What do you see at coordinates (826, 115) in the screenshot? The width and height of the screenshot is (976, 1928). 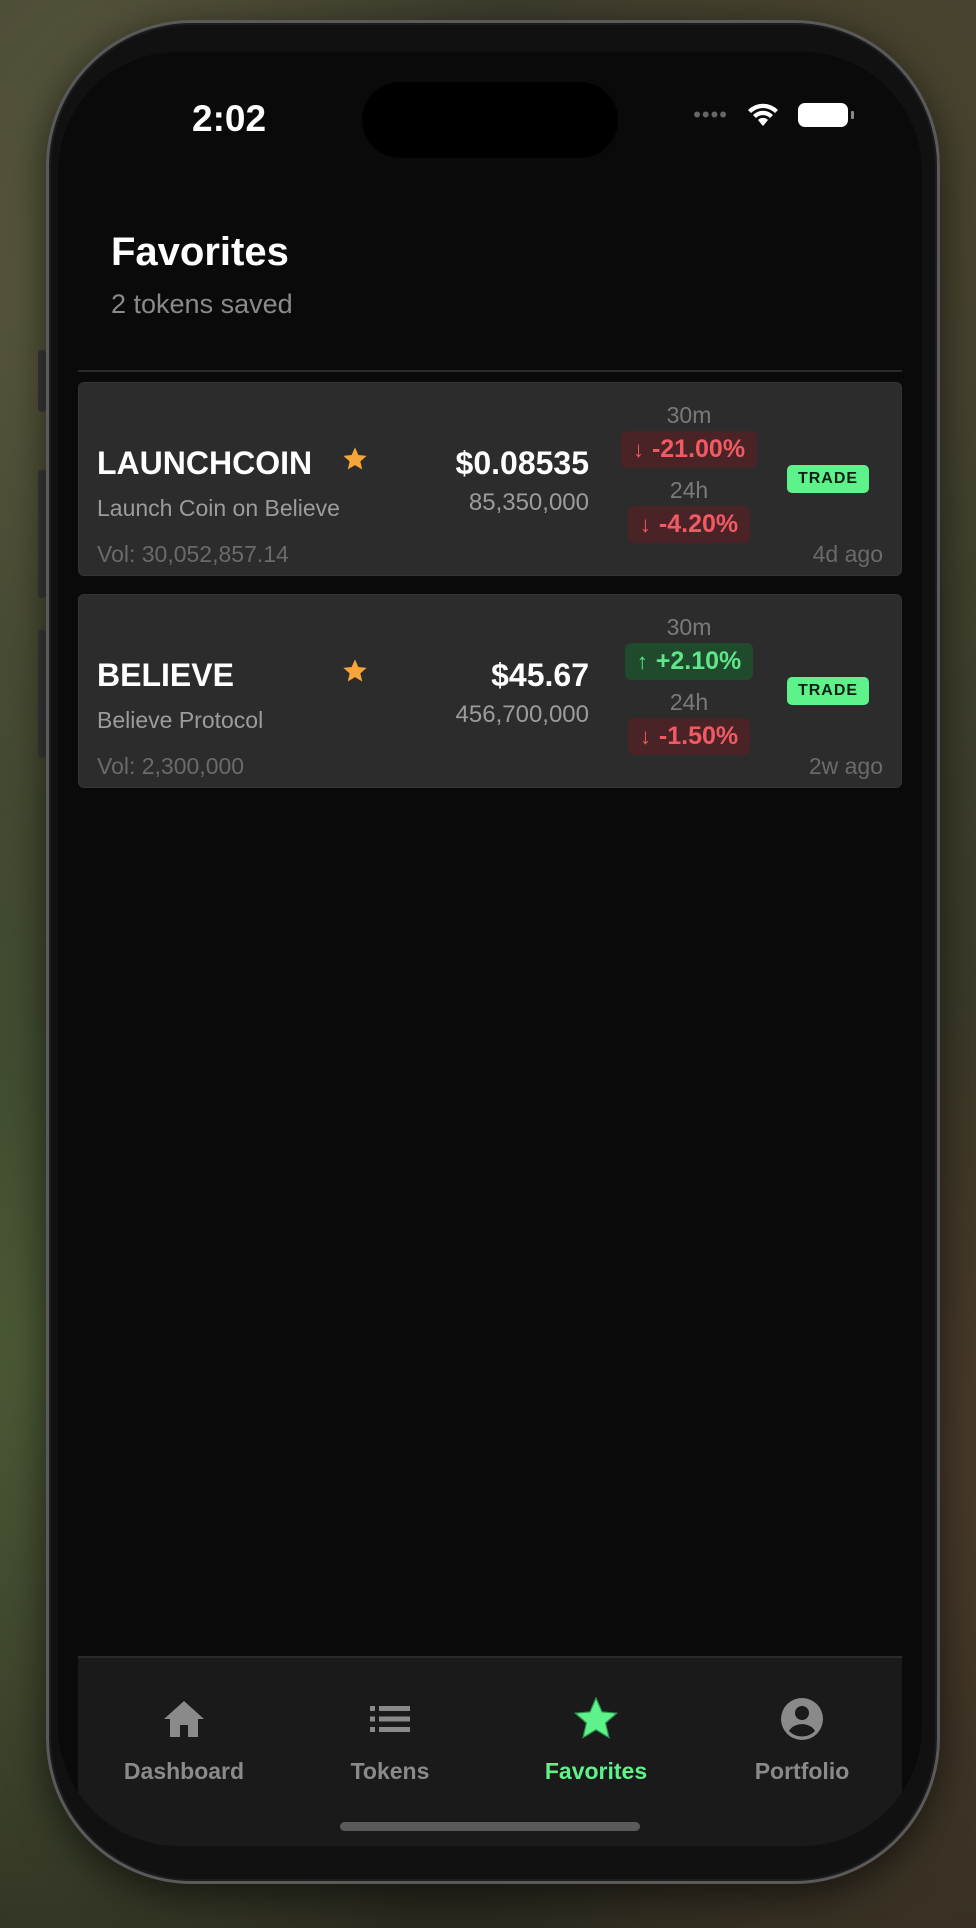 I see `battery-icon` at bounding box center [826, 115].